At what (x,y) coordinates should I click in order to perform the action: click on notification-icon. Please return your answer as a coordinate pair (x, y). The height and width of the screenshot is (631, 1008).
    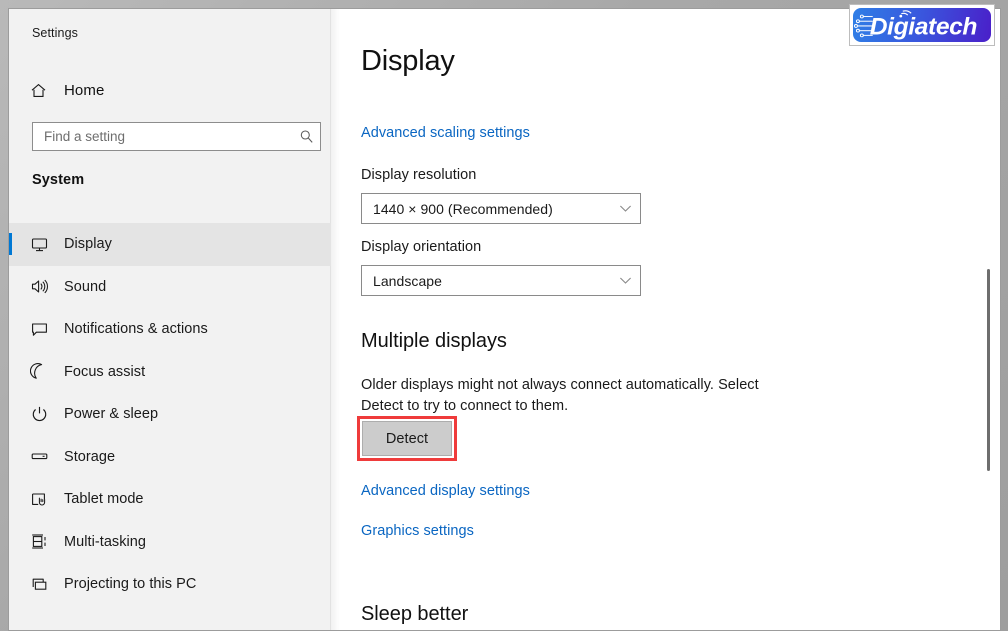
    Looking at the image, I should click on (45, 329).